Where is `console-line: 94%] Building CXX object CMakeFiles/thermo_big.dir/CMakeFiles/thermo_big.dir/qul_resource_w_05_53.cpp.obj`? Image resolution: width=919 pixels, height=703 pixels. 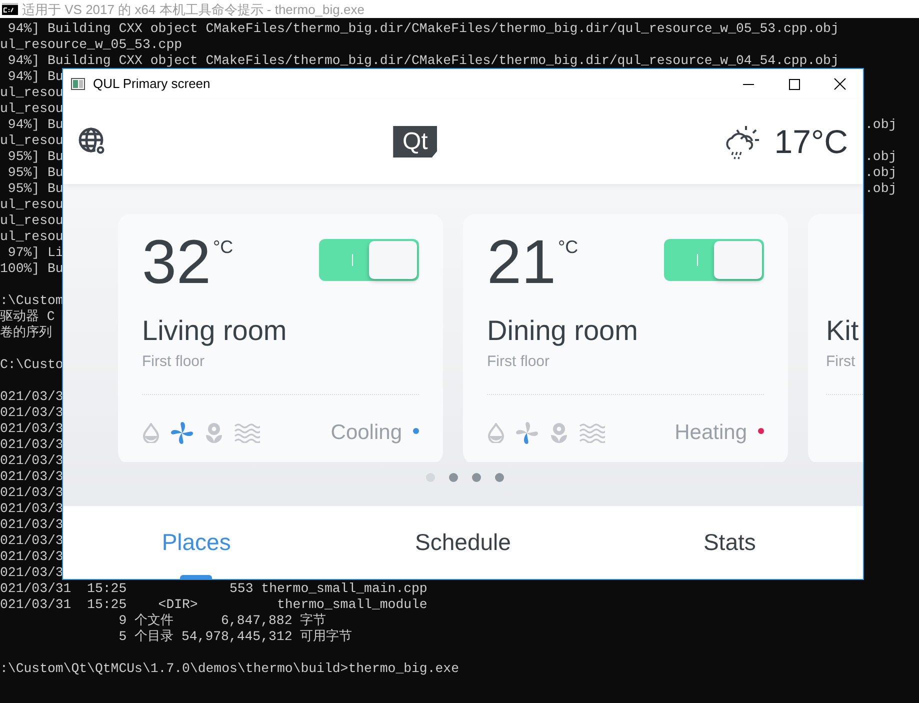
console-line: 94%] Building CXX object CMakeFiles/thermo_big.dir/CMakeFiles/thermo_big.dir/qul_resource_w_05_53.cpp.obj is located at coordinates (422, 28).